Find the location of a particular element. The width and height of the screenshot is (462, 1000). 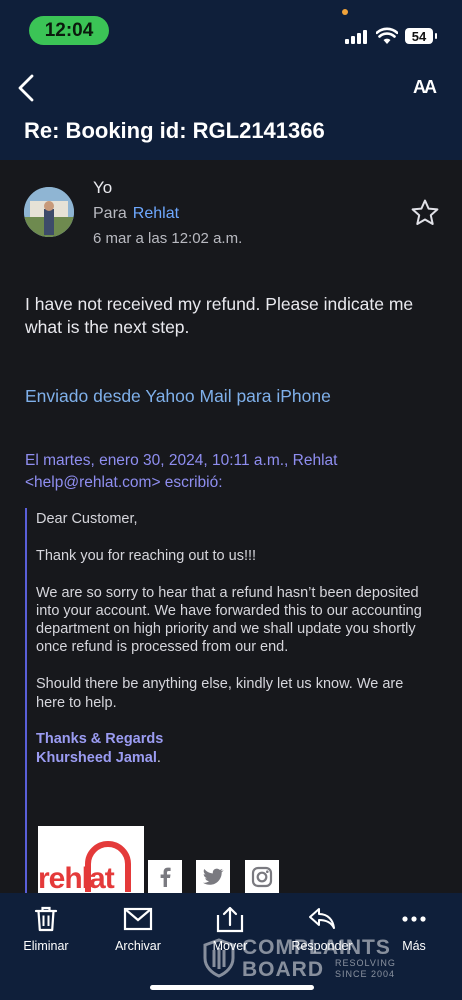

signal-icon is located at coordinates (357, 37).